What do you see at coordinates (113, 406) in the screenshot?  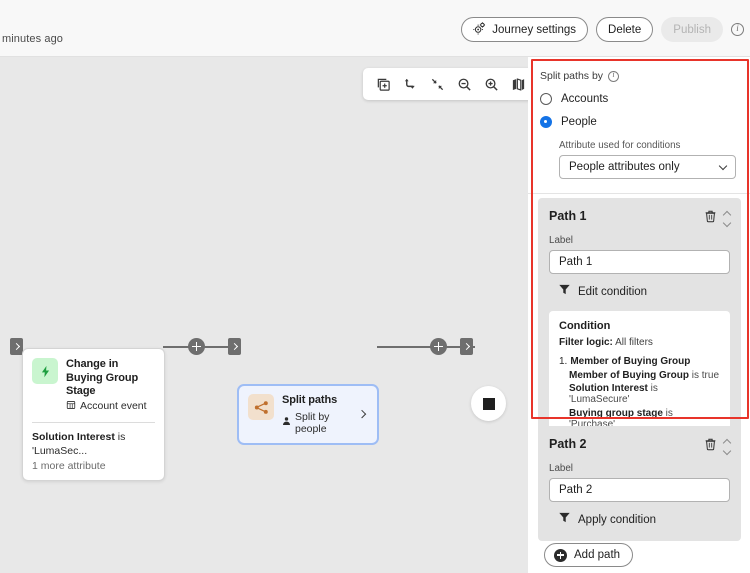 I see `node-subtitle-label: Account event` at bounding box center [113, 406].